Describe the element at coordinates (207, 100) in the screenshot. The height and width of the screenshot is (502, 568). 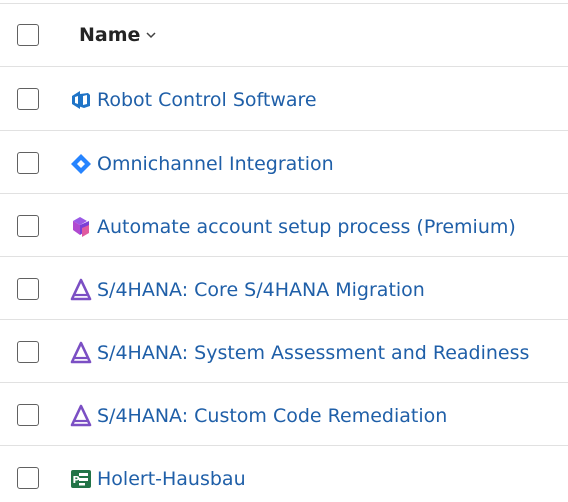
I see `list-item-label: Robot Control Software` at that location.